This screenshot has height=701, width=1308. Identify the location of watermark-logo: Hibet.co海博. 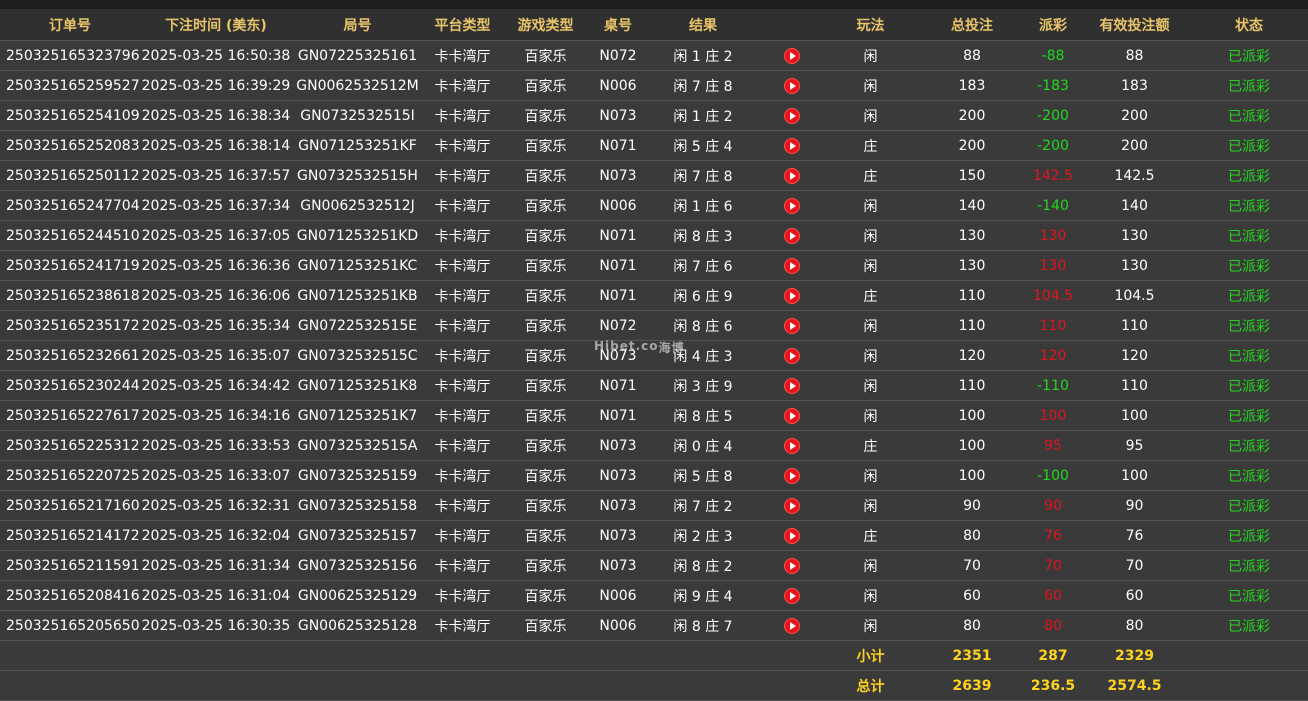
(639, 354).